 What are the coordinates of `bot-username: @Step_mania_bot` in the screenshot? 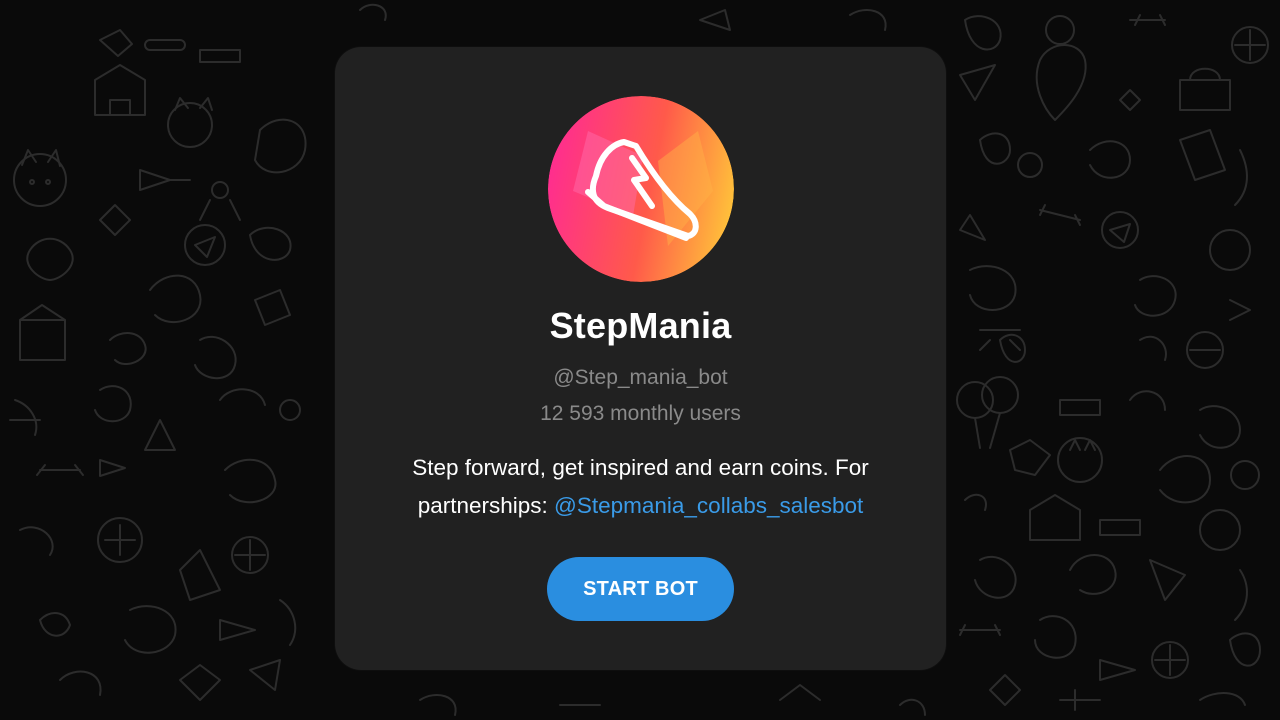 It's located at (640, 377).